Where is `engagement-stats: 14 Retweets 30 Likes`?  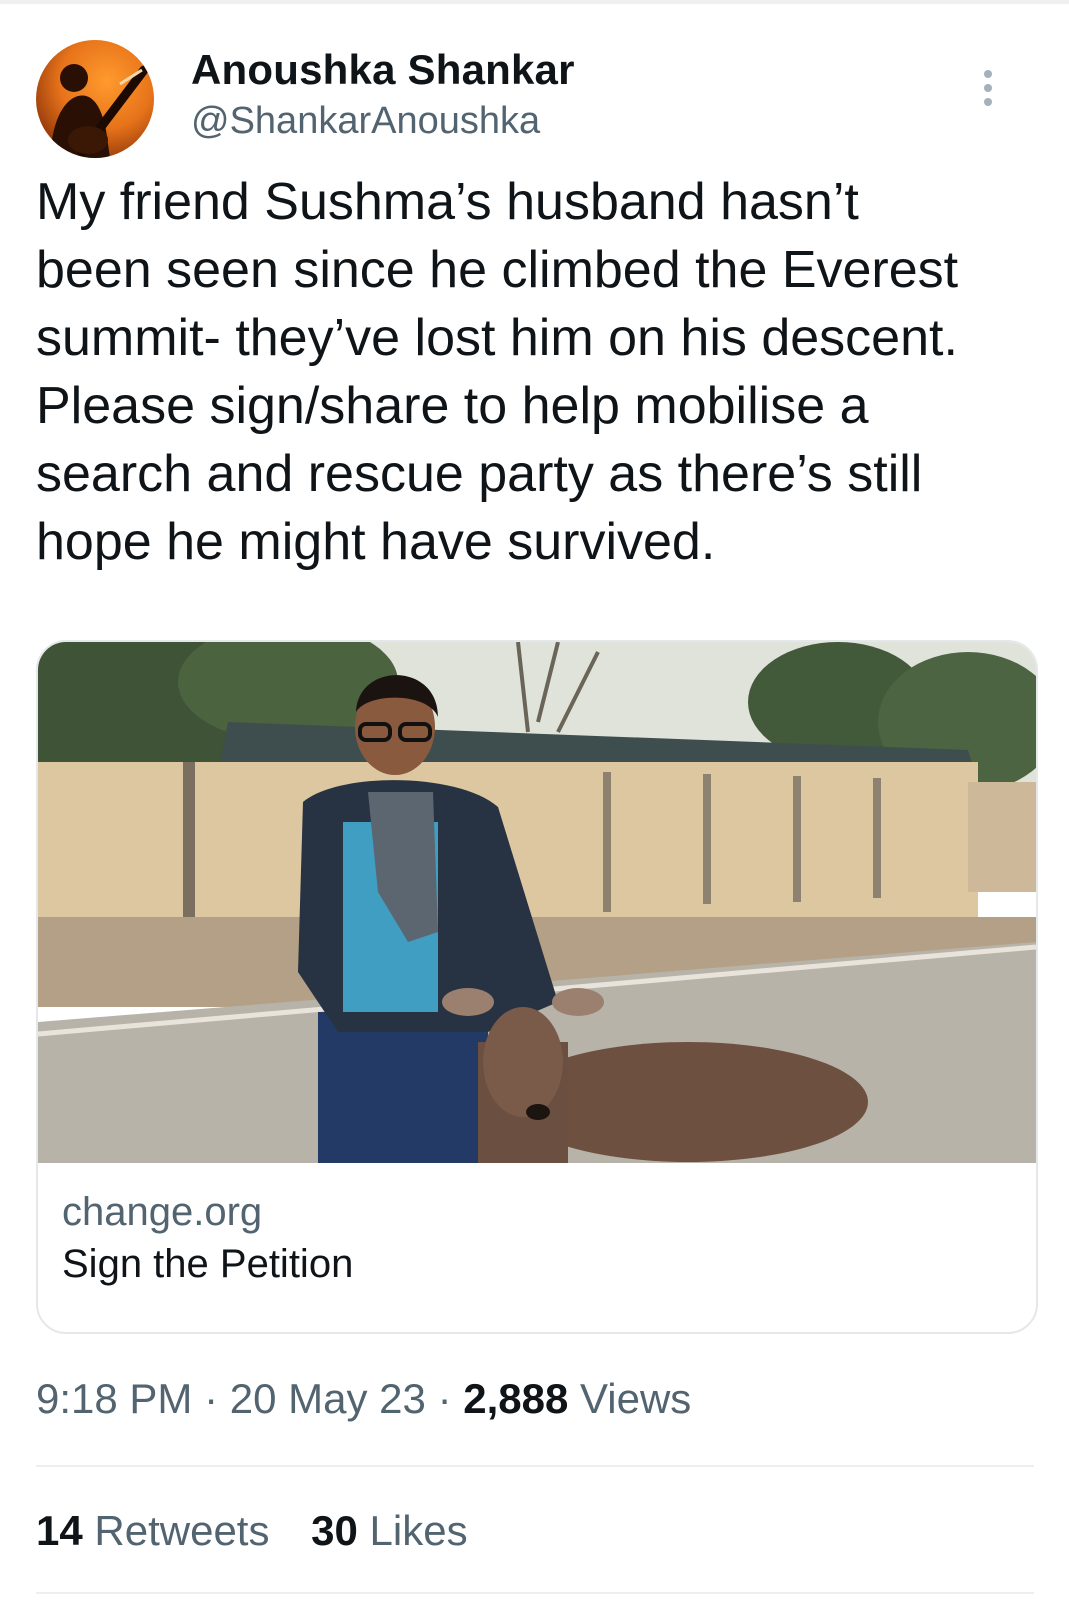
engagement-stats: 14 Retweets 30 Likes is located at coordinates (267, 1531).